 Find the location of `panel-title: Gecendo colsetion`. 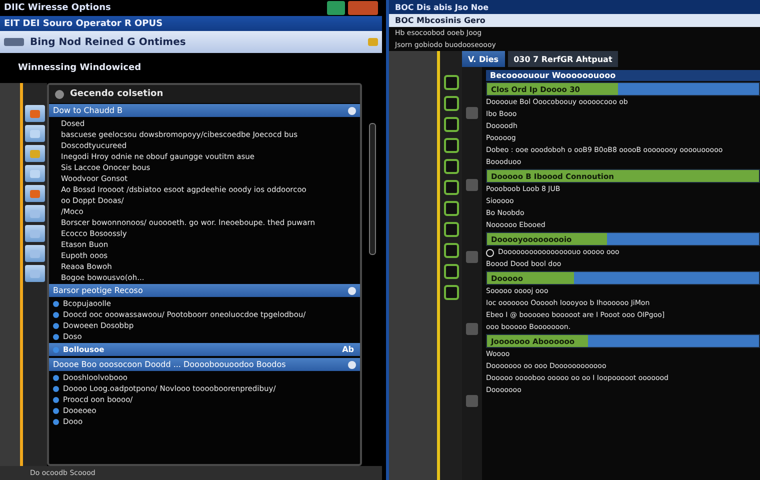

panel-title: Gecendo colsetion is located at coordinates (117, 94).